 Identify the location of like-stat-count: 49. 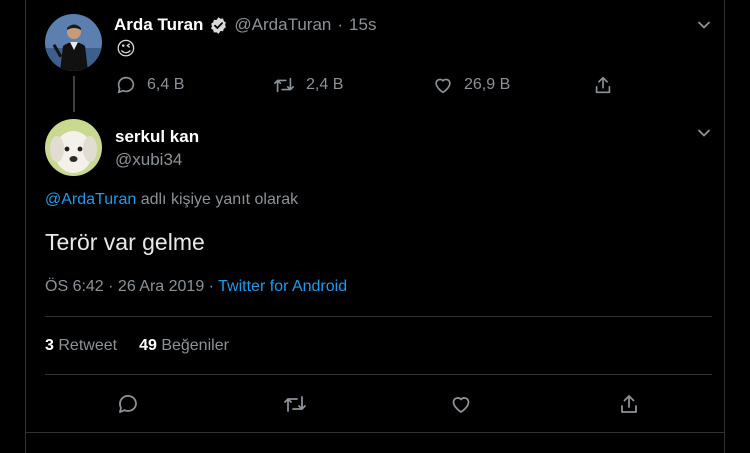
(148, 345).